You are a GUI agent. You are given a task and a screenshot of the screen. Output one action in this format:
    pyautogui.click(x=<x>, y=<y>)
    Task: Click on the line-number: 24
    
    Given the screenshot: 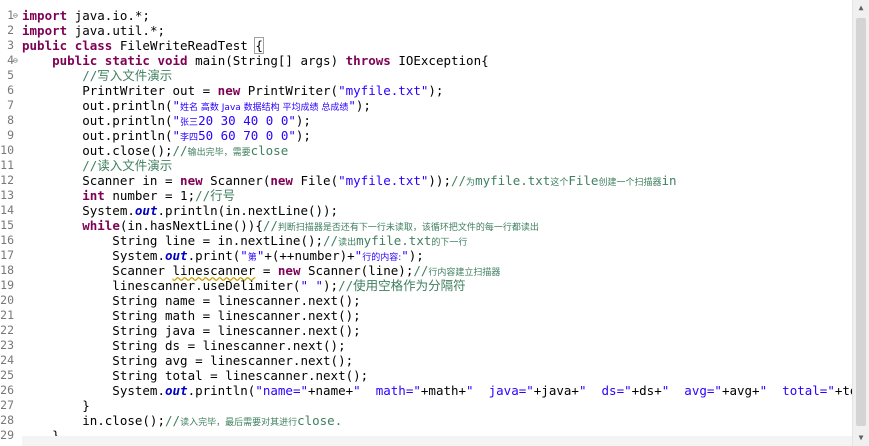 What is the action you would take?
    pyautogui.click(x=7, y=360)
    